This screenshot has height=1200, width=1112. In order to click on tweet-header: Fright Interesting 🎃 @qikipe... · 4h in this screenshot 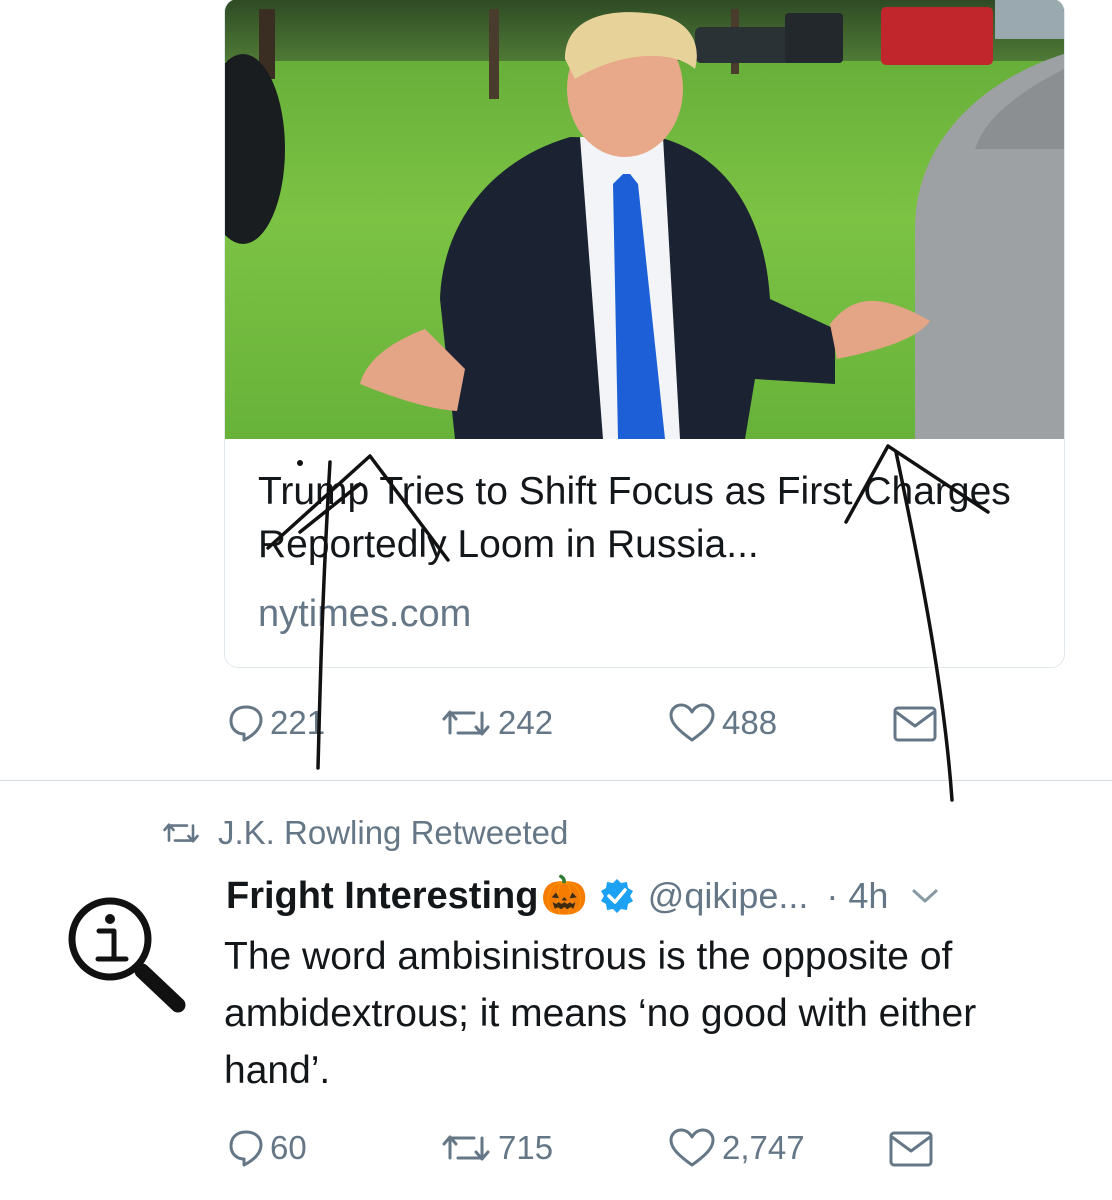, I will do `click(651, 896)`.